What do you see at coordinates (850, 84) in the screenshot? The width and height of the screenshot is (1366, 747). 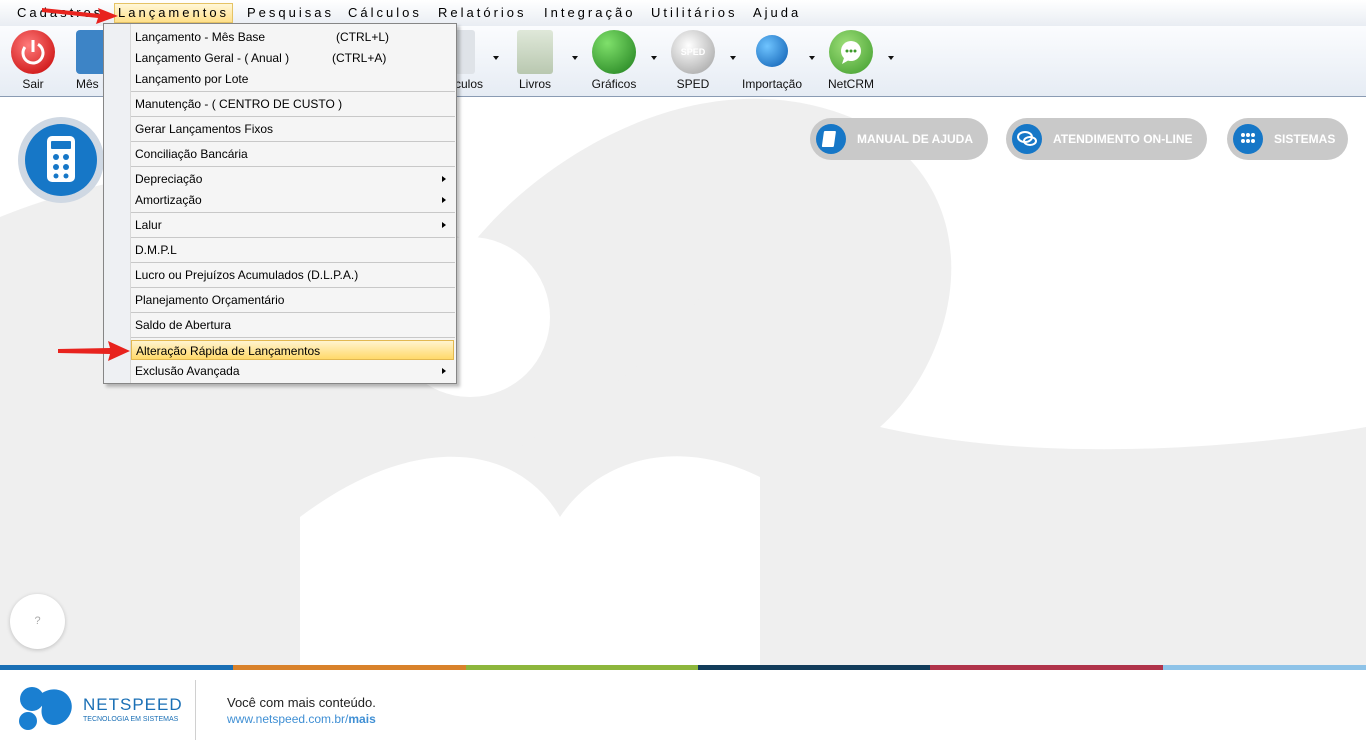 I see `toolbar-netcrm-label: NetCRM` at bounding box center [850, 84].